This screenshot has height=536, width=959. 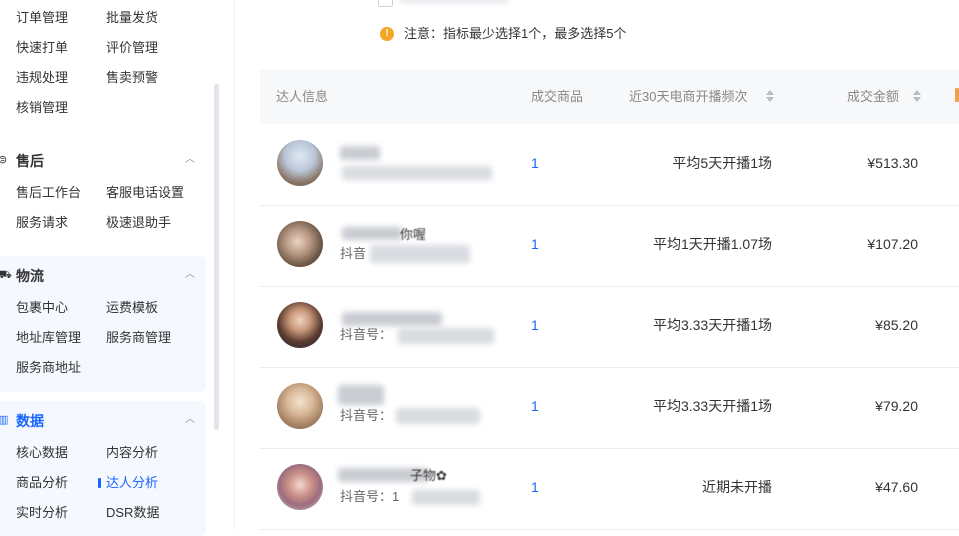 I want to click on sidebar-item-service-requests: 服务请求, so click(x=42, y=223).